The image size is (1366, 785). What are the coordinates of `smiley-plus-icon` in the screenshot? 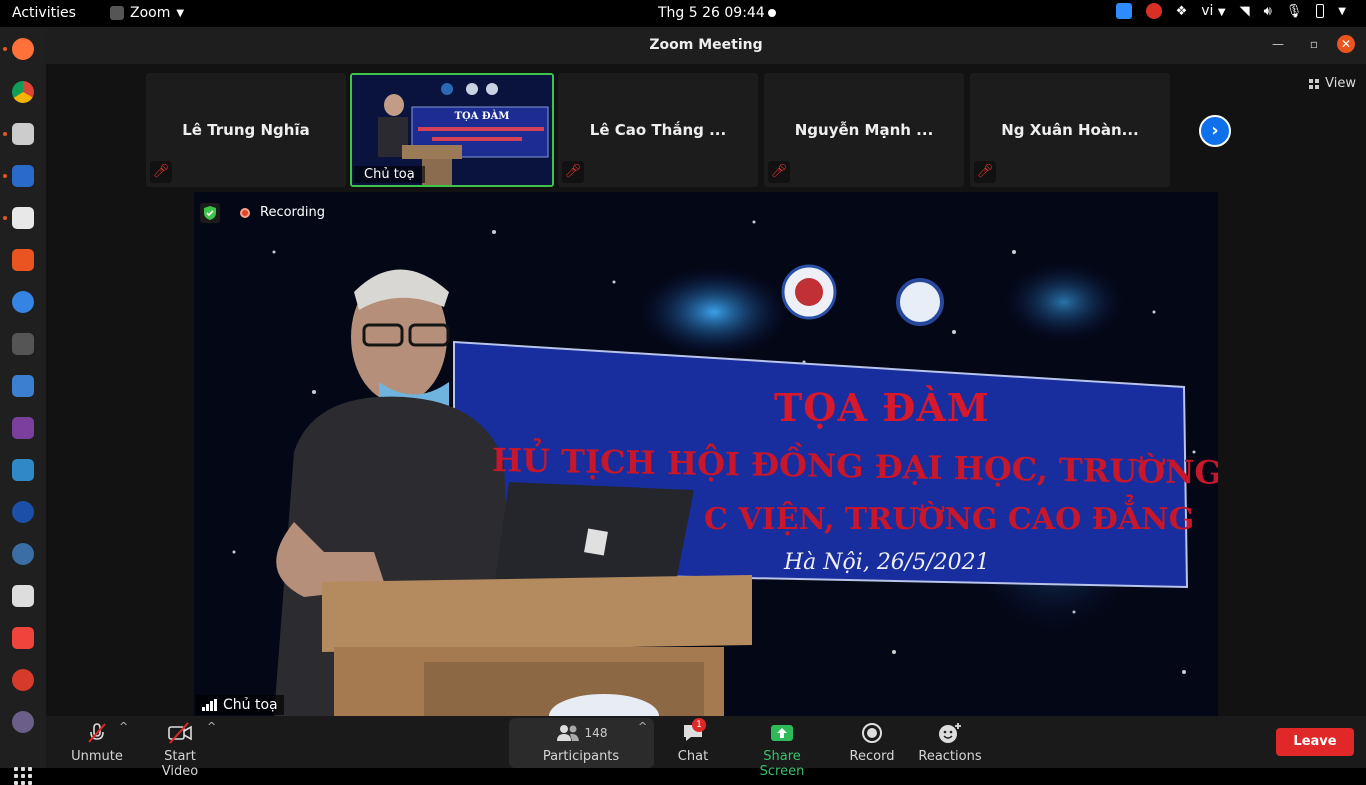 It's located at (950, 733).